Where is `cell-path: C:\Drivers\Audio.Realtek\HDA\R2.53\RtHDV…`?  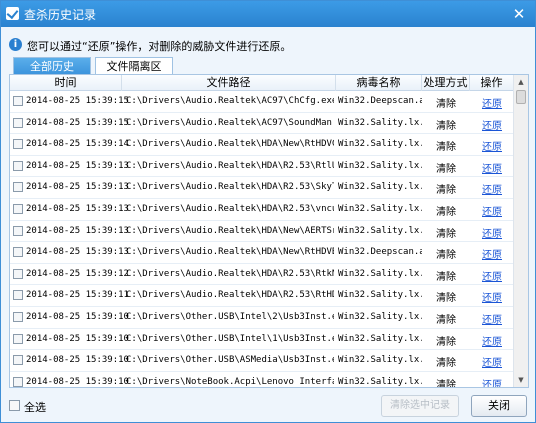
cell-path: C:\Drivers\Audio.Realtek\HDA\R2.53\RtHDV… is located at coordinates (230, 295).